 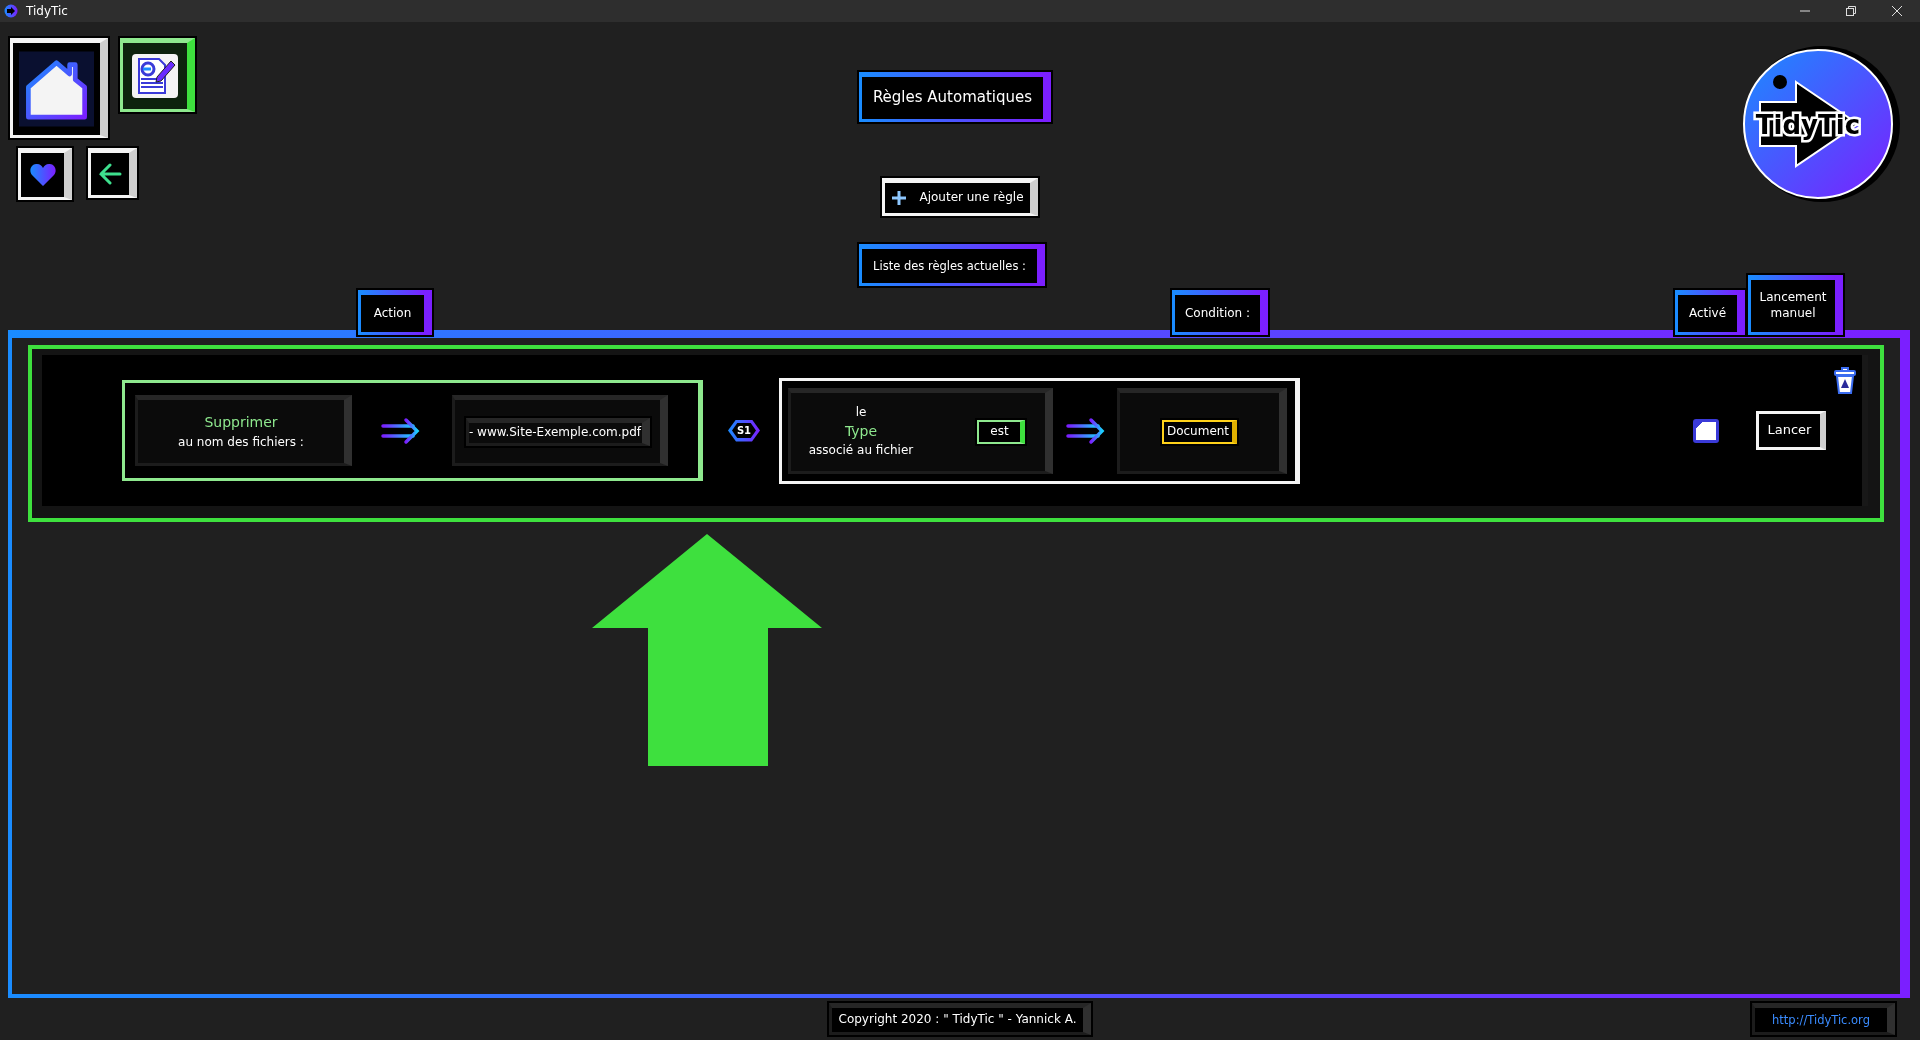 I want to click on trash-icon, so click(x=1845, y=381).